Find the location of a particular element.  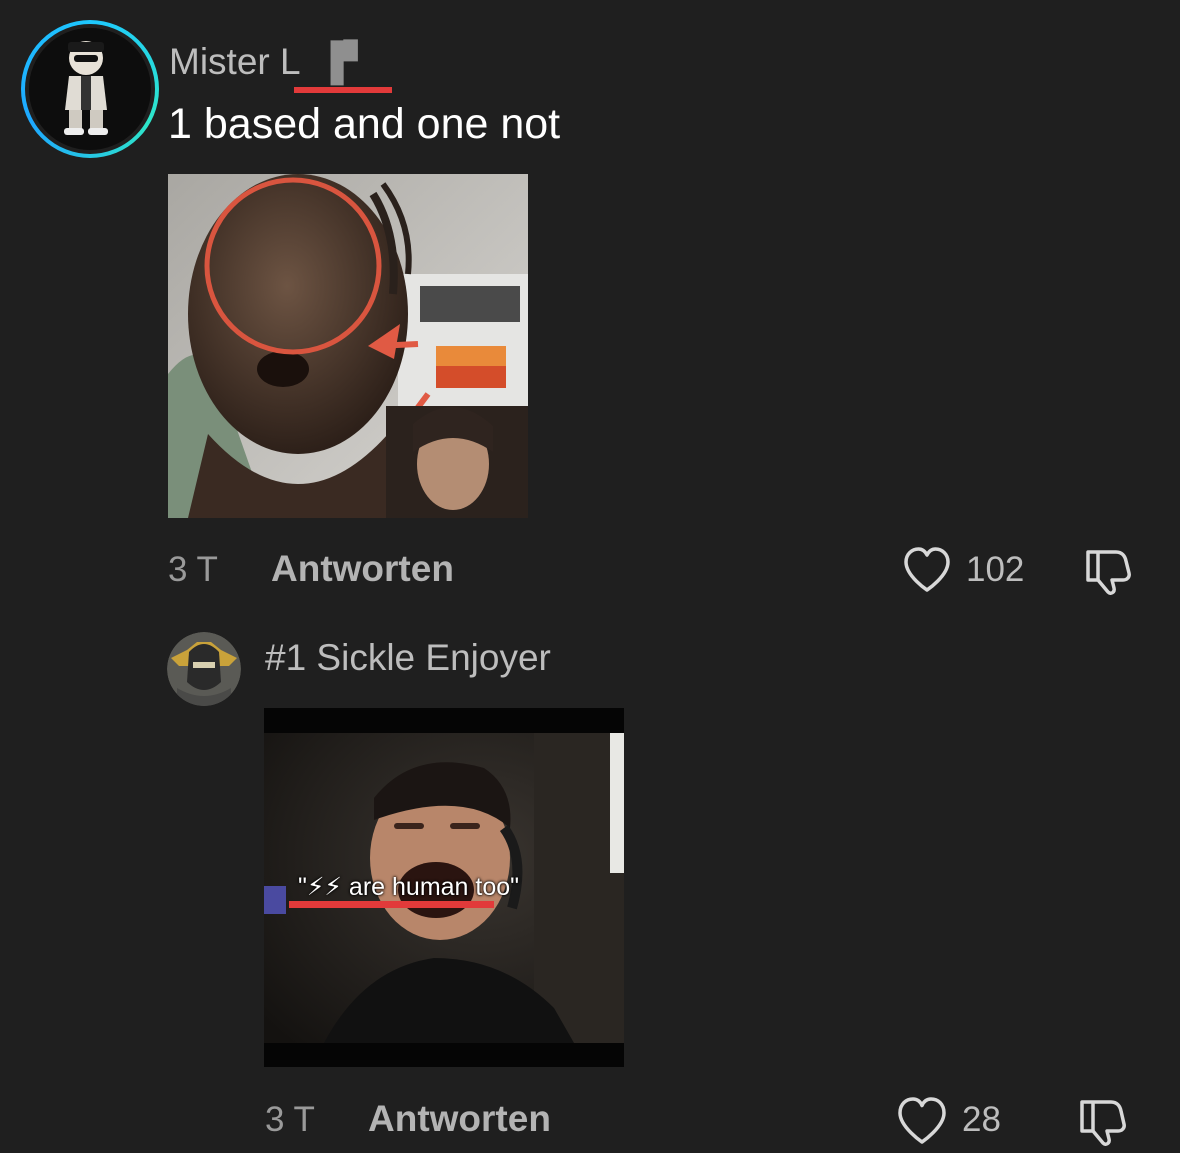

comment-image: "⚡⚡ are human too" is located at coordinates (444, 887).